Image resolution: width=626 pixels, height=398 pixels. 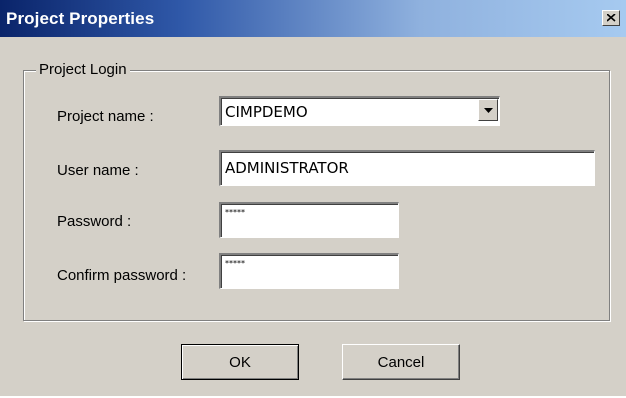 I want to click on confirm-password-mask: *****, so click(x=235, y=263).